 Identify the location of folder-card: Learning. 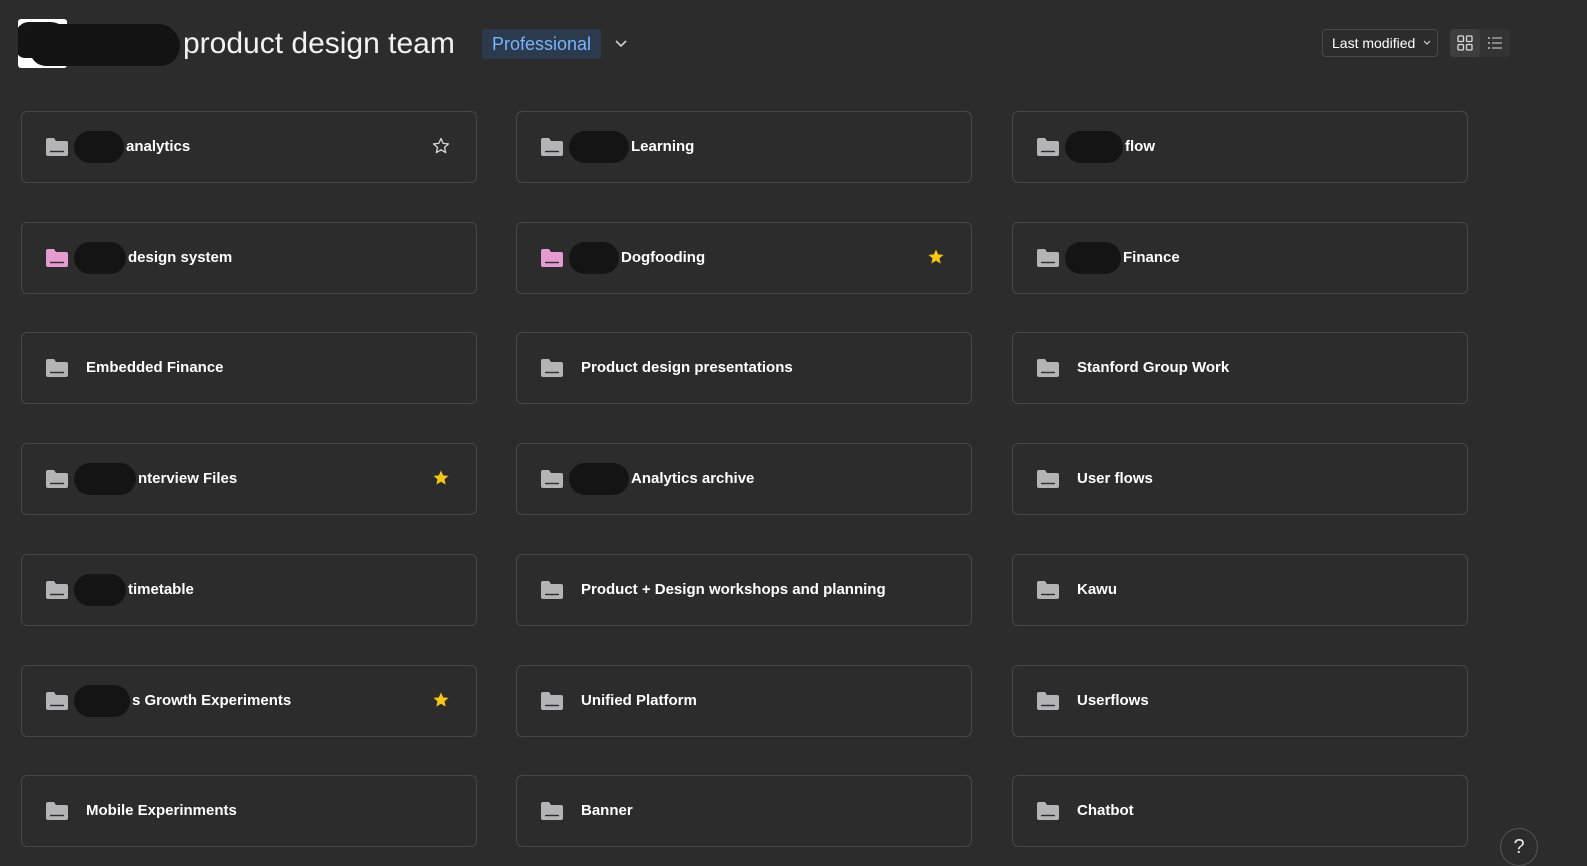
(744, 147).